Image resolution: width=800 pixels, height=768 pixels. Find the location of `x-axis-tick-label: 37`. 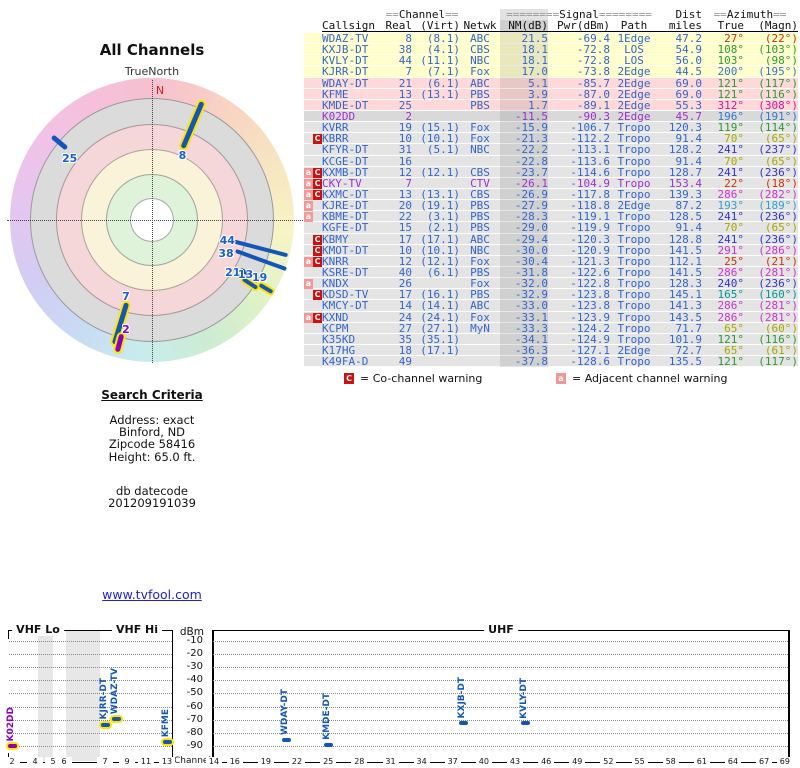

x-axis-tick-label: 37 is located at coordinates (452, 761).